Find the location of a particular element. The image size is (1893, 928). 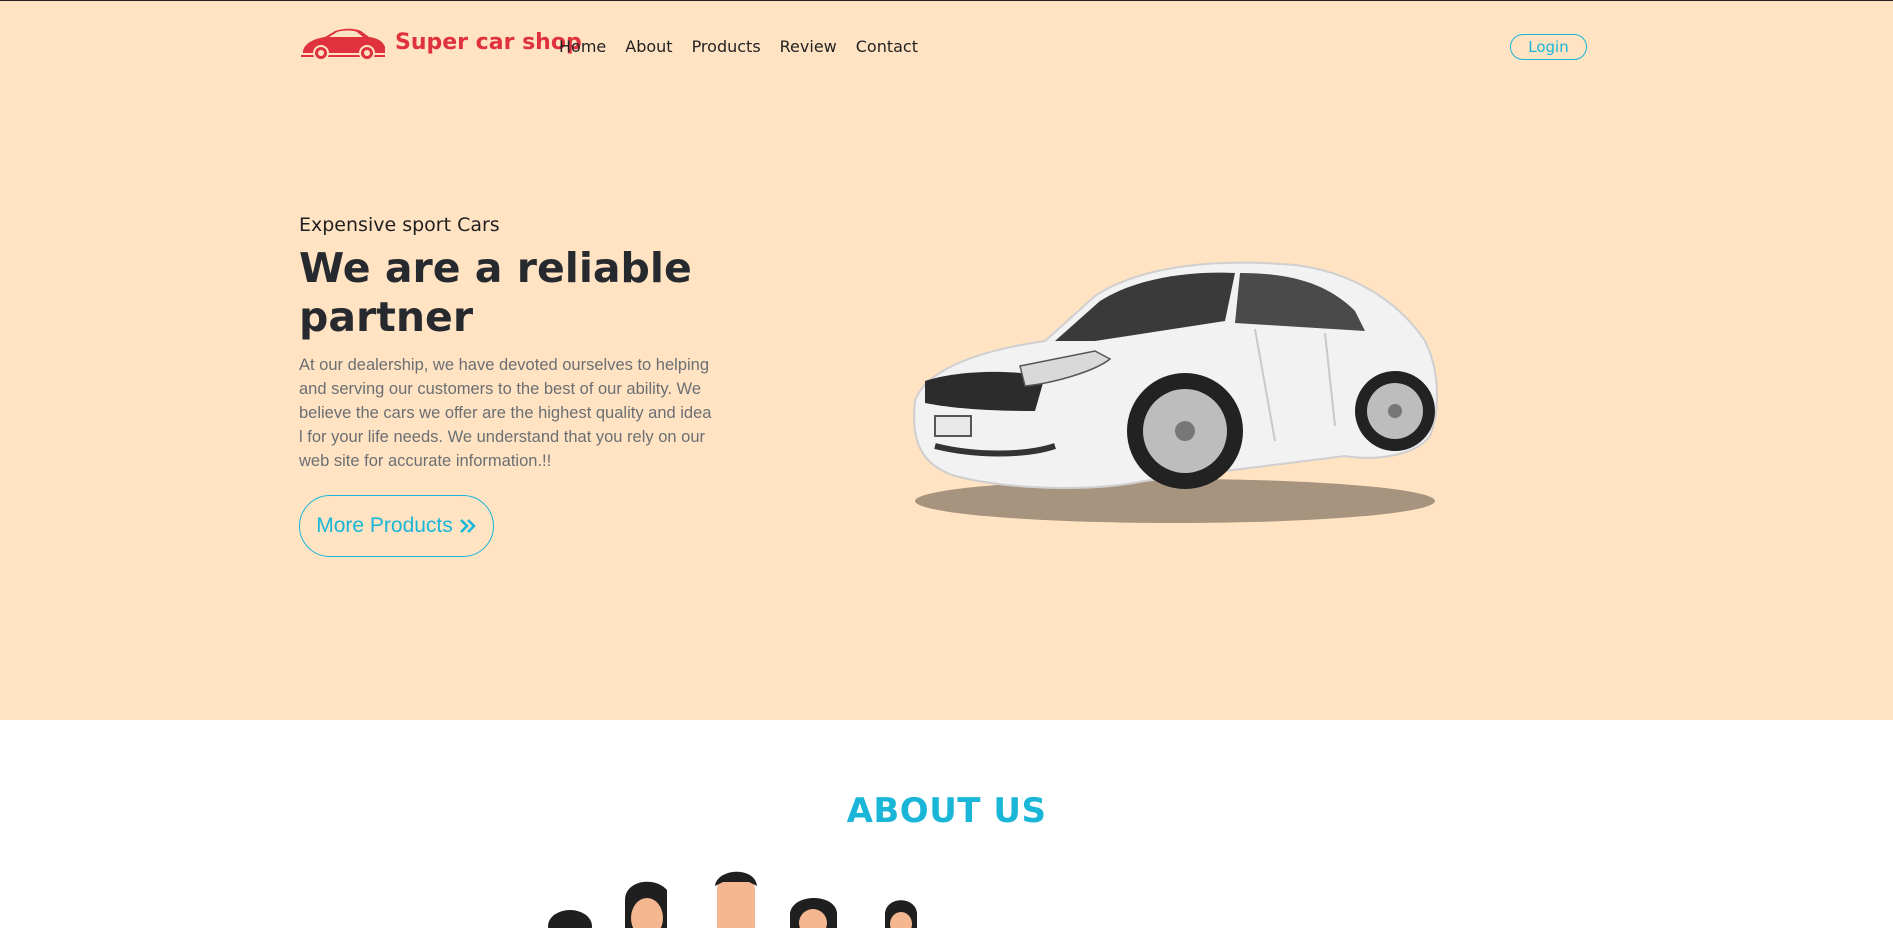

main-nav: Home About Products Review Contact is located at coordinates (748, 46).